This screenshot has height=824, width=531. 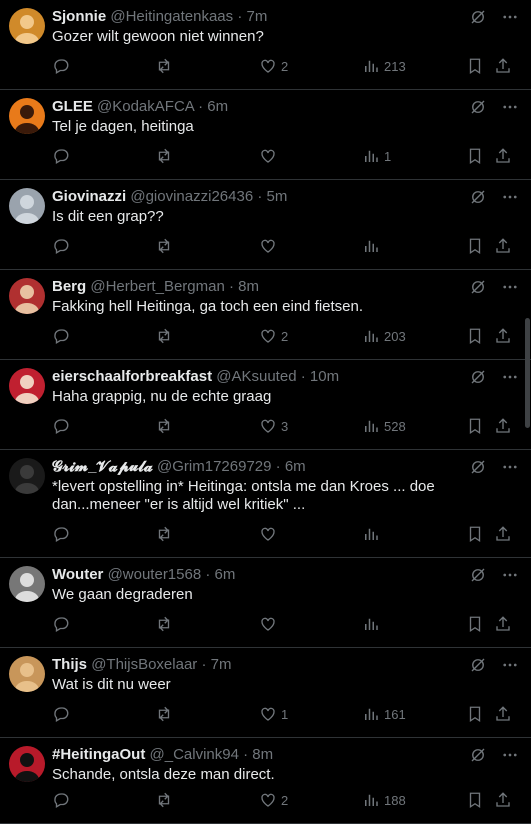 I want to click on author-handle: @Heitingatenkaas, so click(x=171, y=16).